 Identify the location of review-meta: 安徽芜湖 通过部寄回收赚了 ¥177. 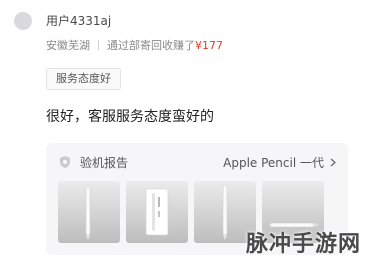
(134, 45).